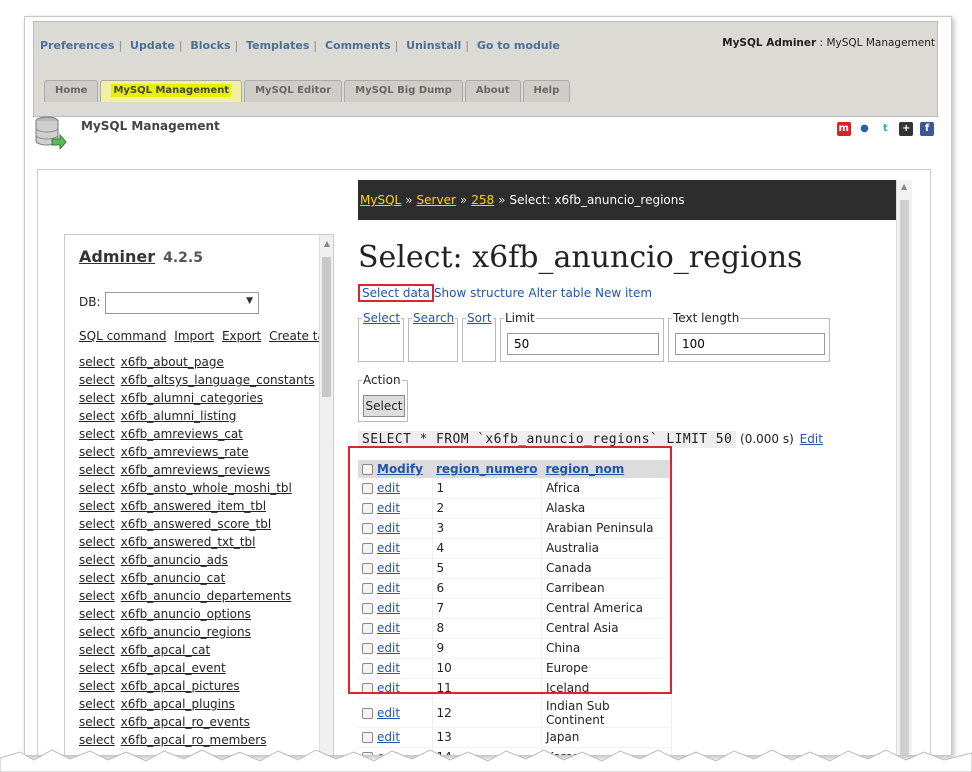 This screenshot has width=972, height=772. I want to click on tab-mysql-management: MySQL Management, so click(171, 91).